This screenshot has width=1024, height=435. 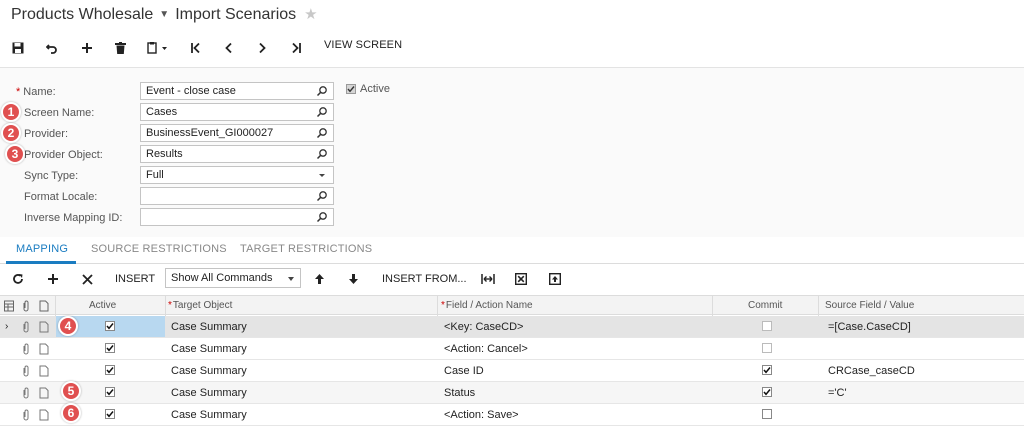 What do you see at coordinates (52, 48) in the screenshot?
I see `undo-button` at bounding box center [52, 48].